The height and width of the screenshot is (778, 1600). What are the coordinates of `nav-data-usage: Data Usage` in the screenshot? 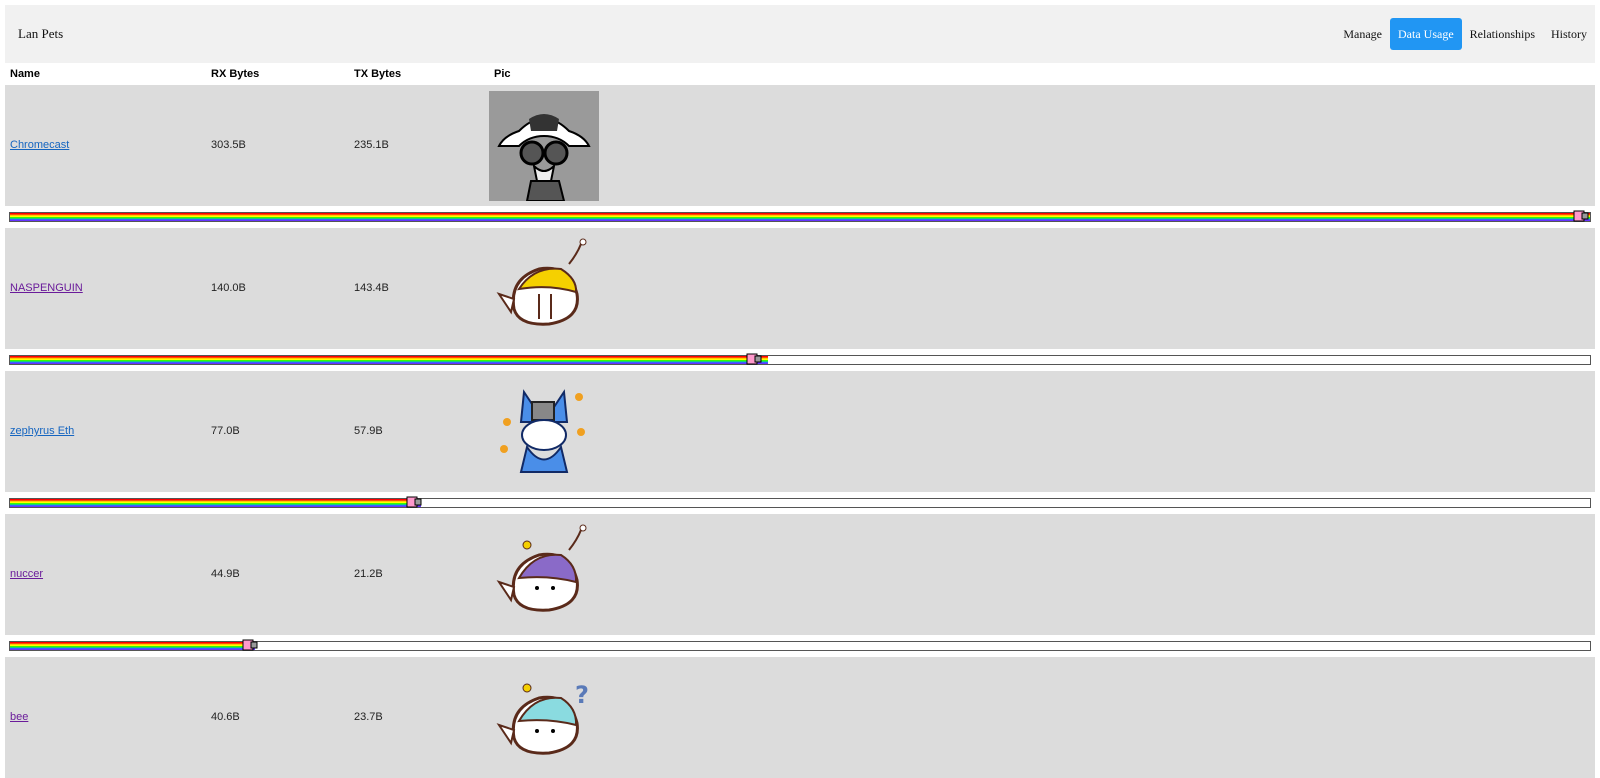 It's located at (1426, 34).